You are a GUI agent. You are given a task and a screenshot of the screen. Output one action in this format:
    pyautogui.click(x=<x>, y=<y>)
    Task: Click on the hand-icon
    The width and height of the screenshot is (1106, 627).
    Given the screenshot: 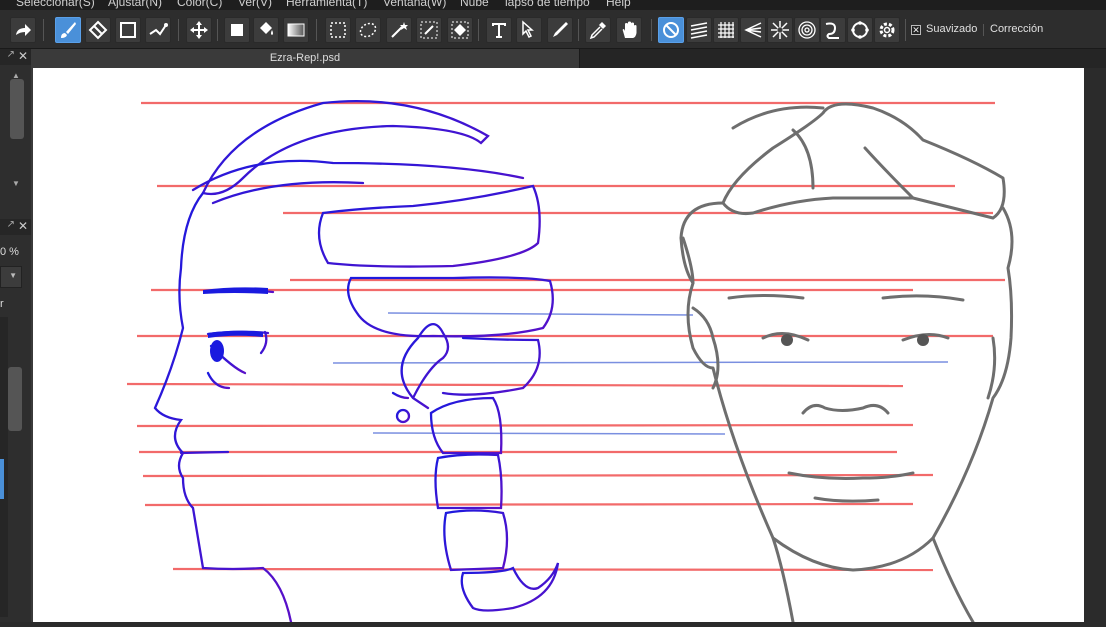 What is the action you would take?
    pyautogui.click(x=629, y=29)
    